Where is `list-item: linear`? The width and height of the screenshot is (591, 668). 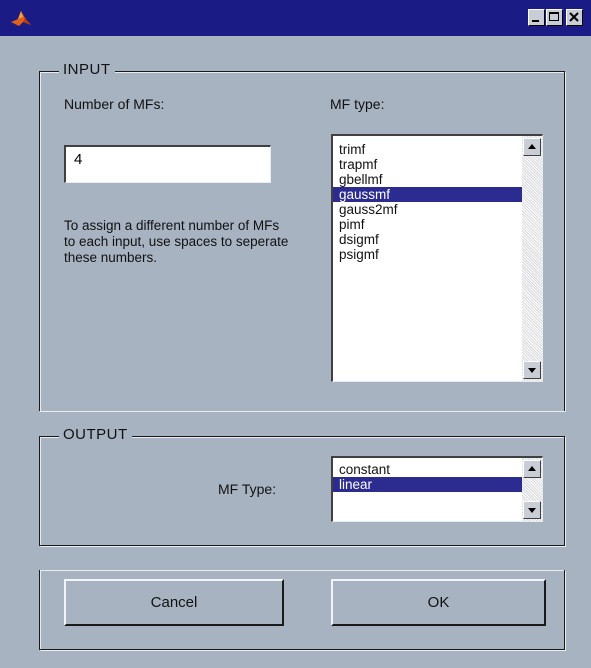 list-item: linear is located at coordinates (437, 484).